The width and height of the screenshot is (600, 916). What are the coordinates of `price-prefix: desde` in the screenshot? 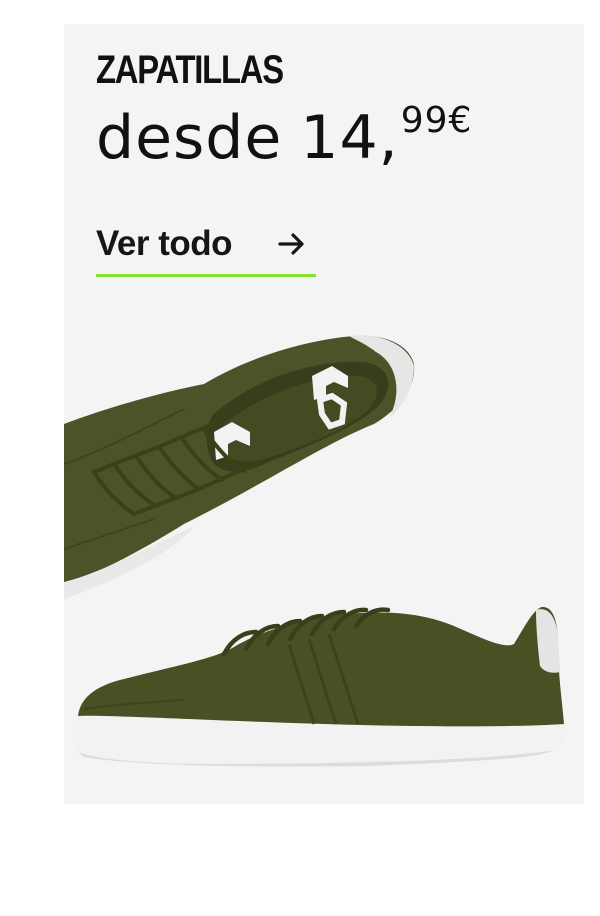 It's located at (189, 138).